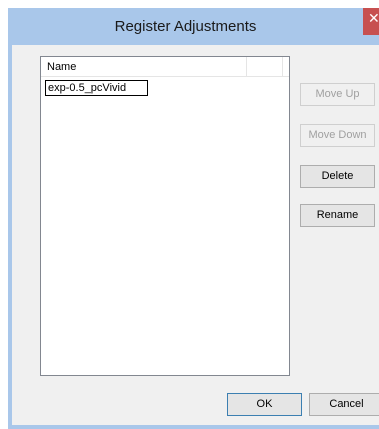  Describe the element at coordinates (373, 19) in the screenshot. I see `close-icon: ✕` at that location.